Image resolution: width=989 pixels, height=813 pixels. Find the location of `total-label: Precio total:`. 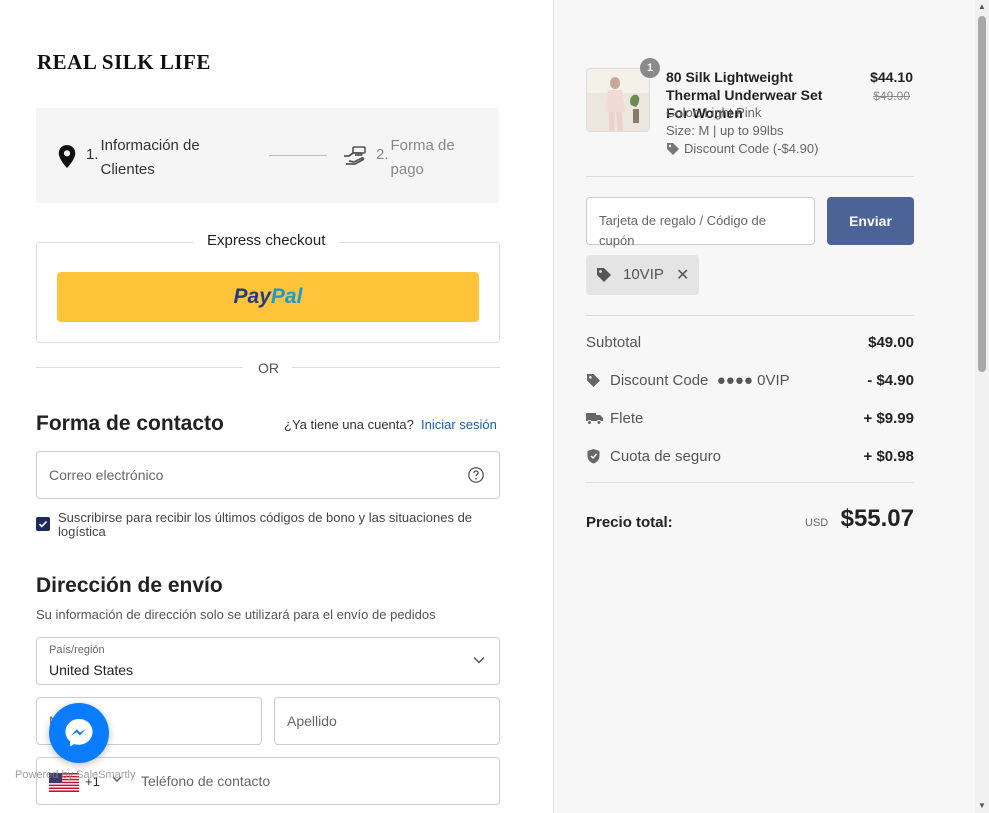

total-label: Precio total: is located at coordinates (629, 522).